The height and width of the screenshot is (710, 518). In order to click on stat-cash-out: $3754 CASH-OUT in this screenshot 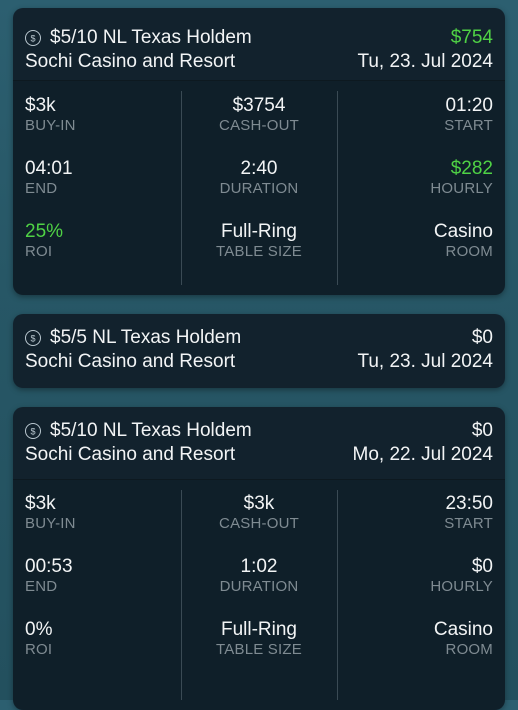, I will do `click(259, 115)`.